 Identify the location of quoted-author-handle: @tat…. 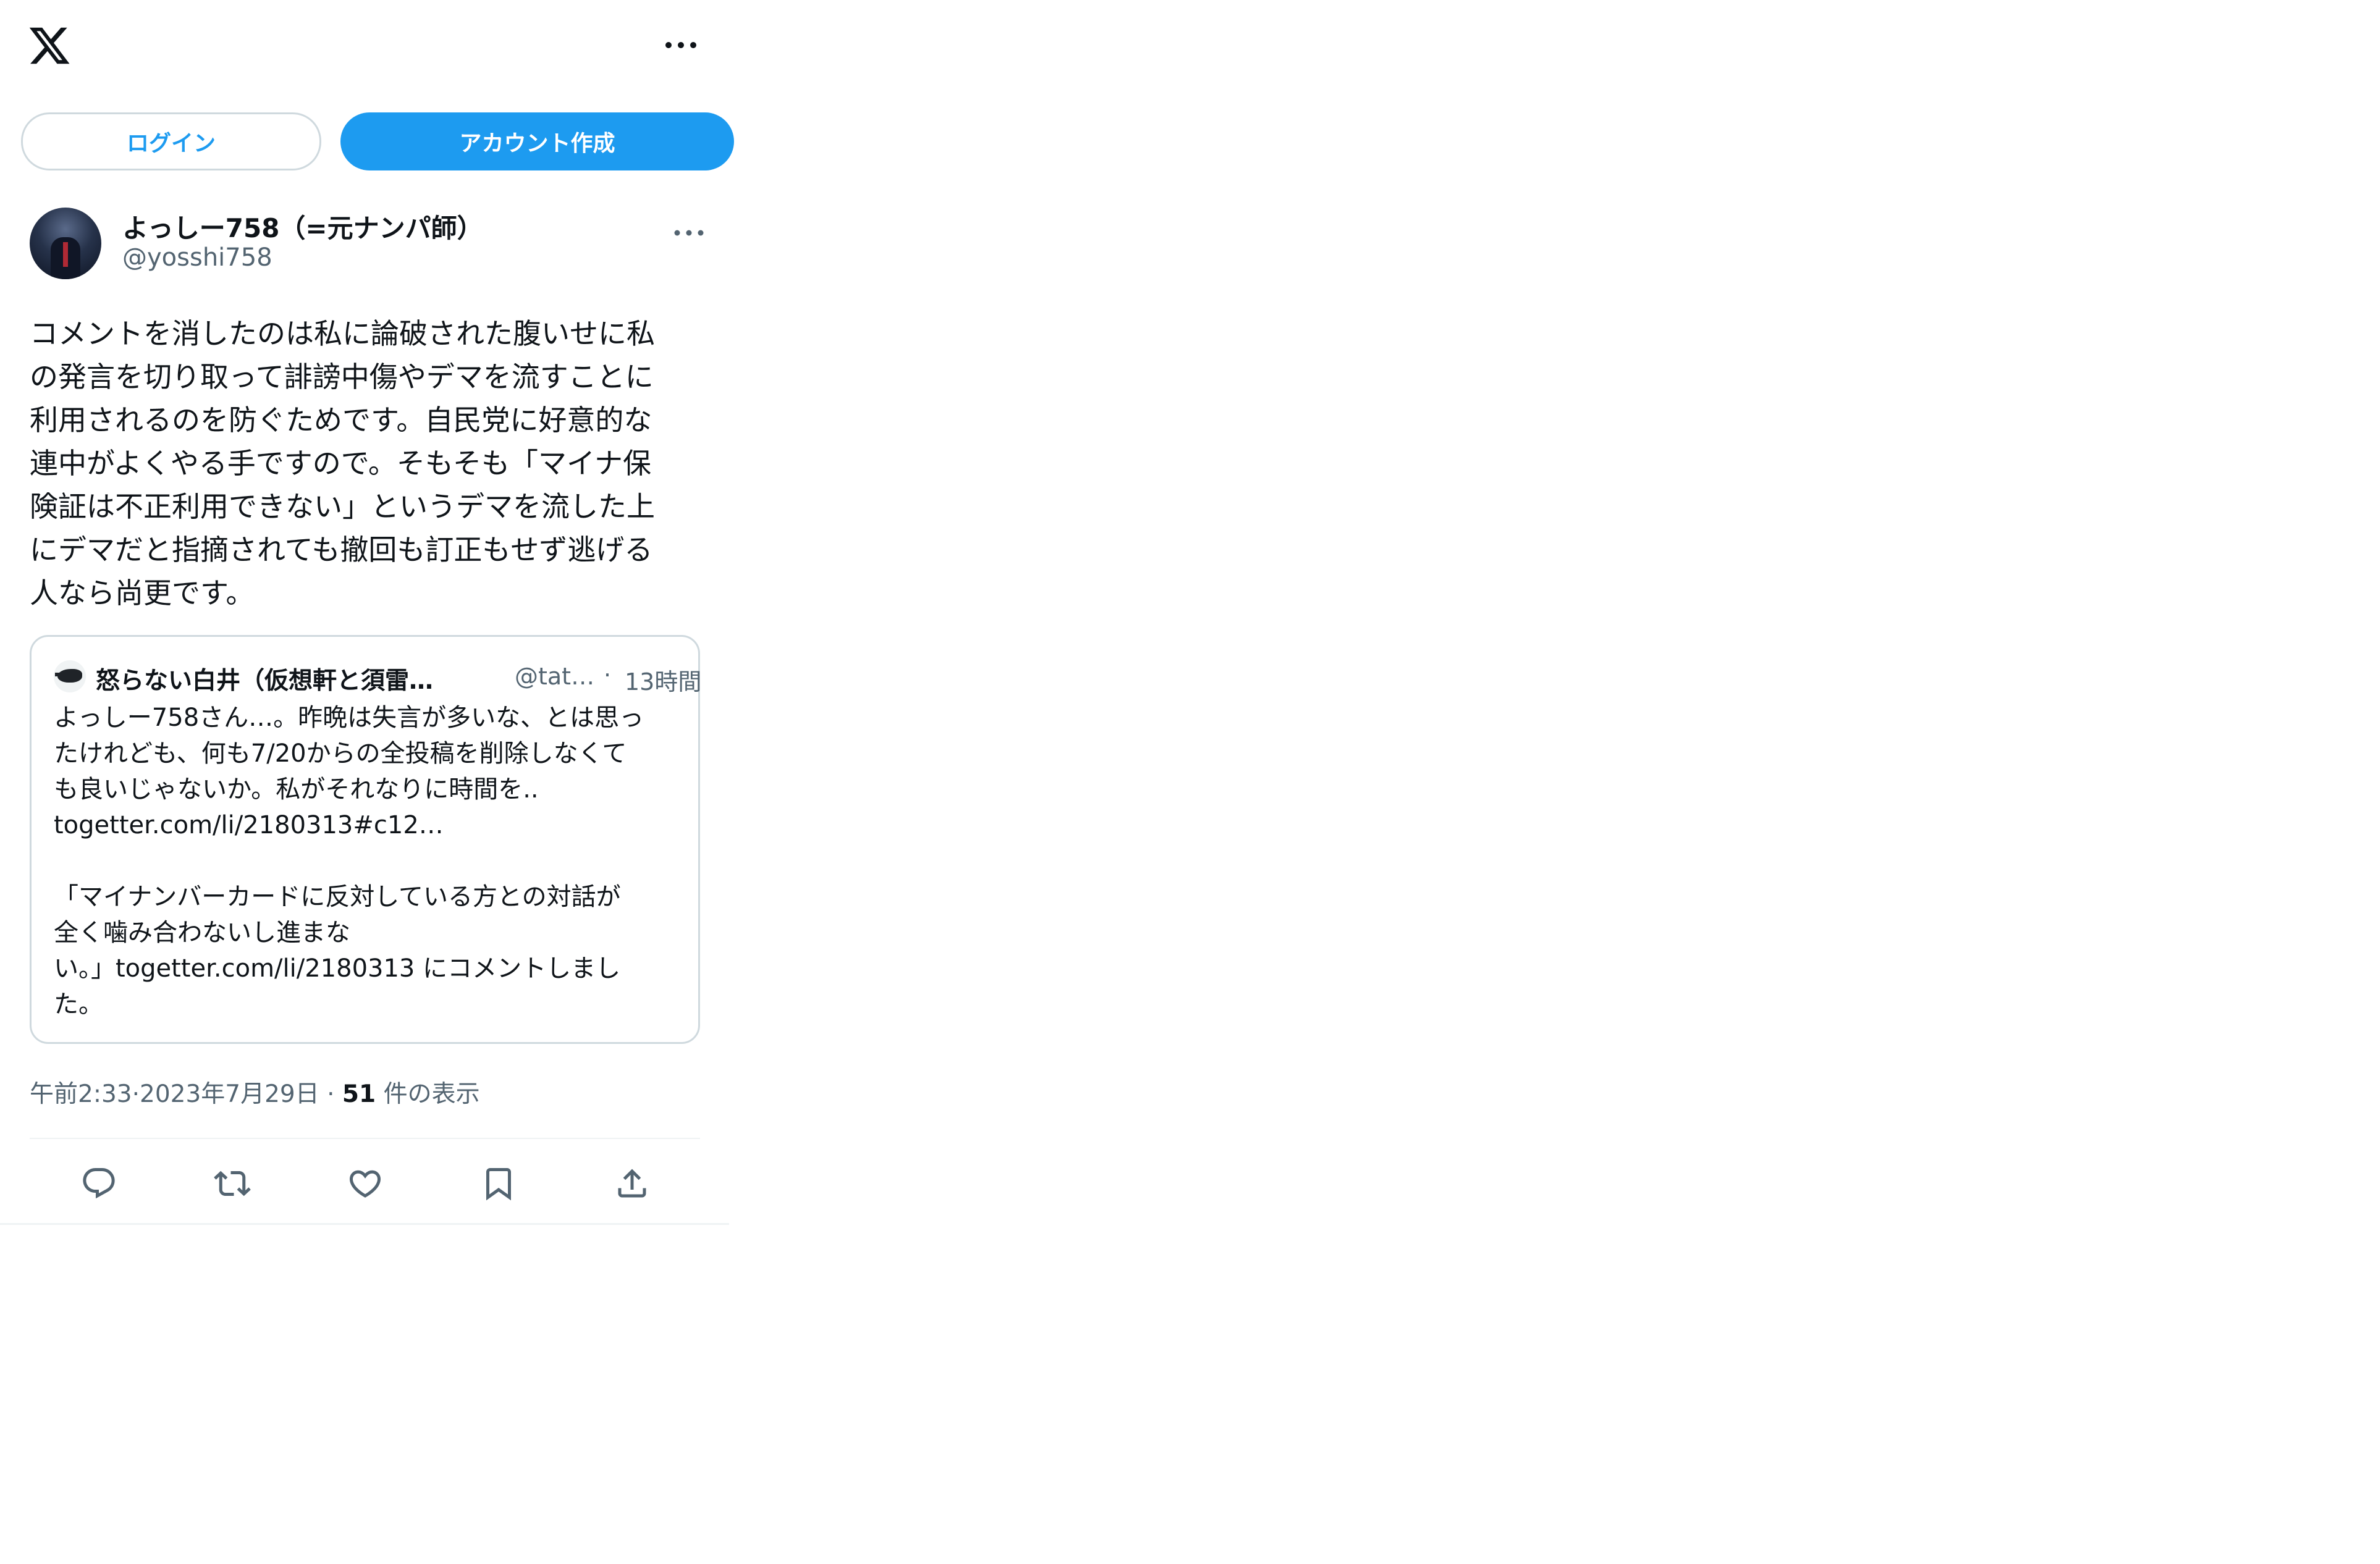
(555, 676).